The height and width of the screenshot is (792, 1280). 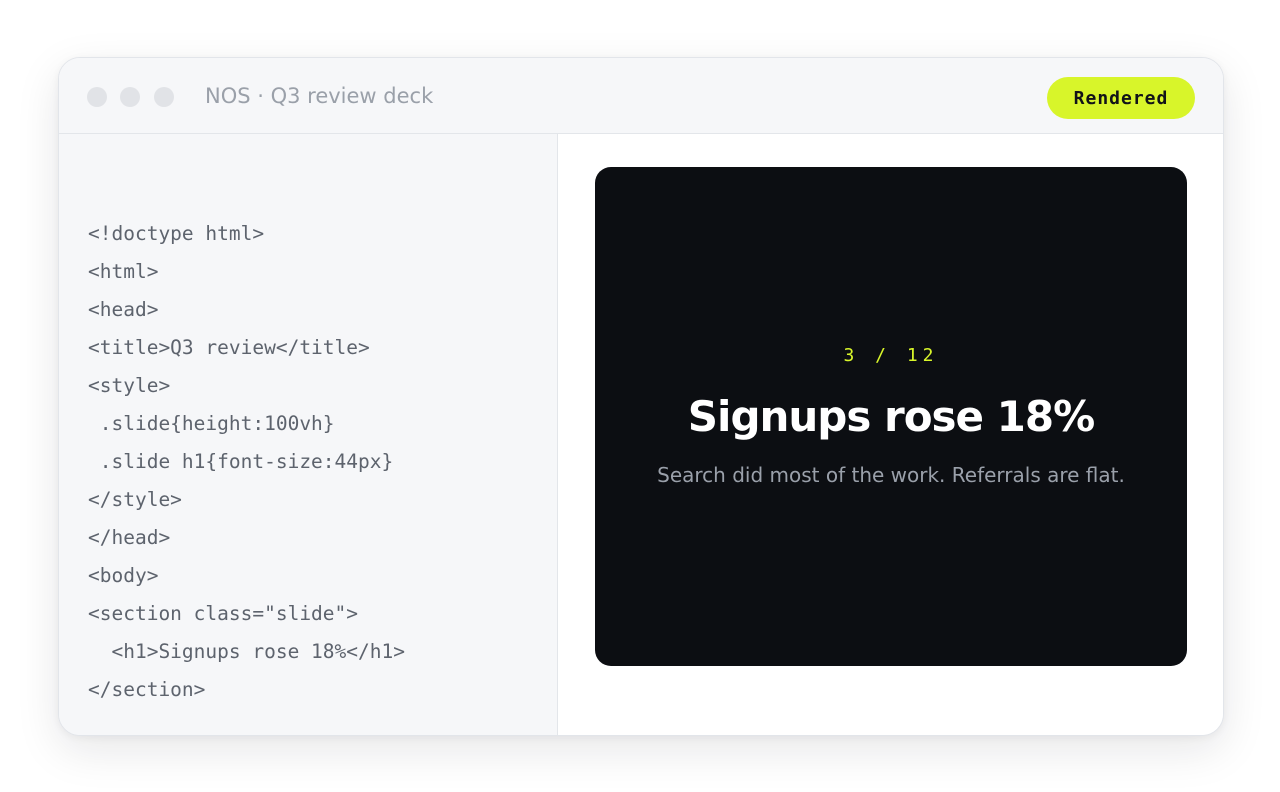 I want to click on code-line: <!doctype html>, so click(x=176, y=233).